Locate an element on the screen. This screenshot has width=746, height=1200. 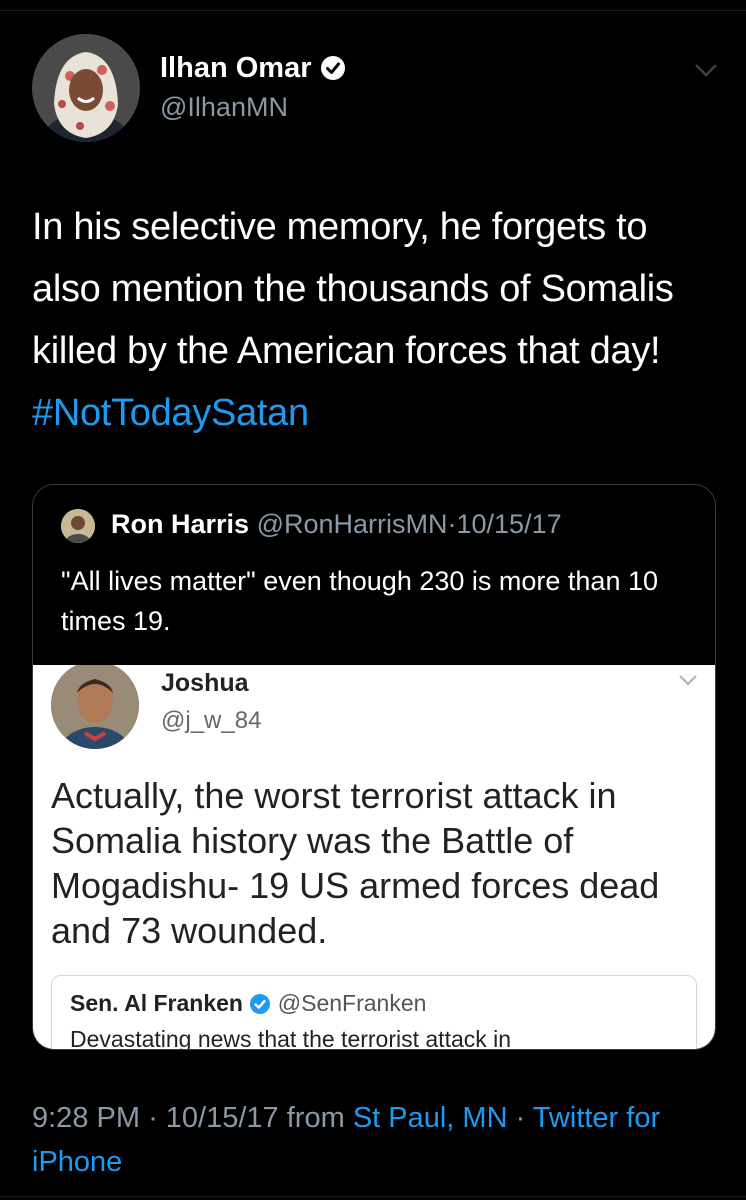
quoted-header: Ron Harris @RonHarrisMN·10/15/17 is located at coordinates (336, 524).